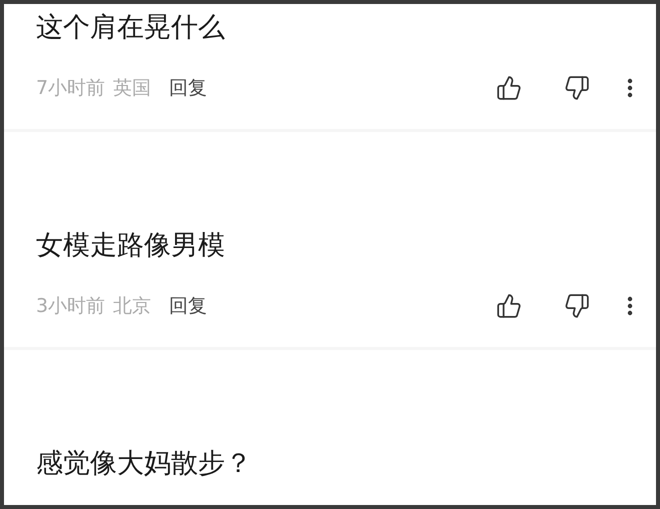  I want to click on comment-location: 英国, so click(132, 88).